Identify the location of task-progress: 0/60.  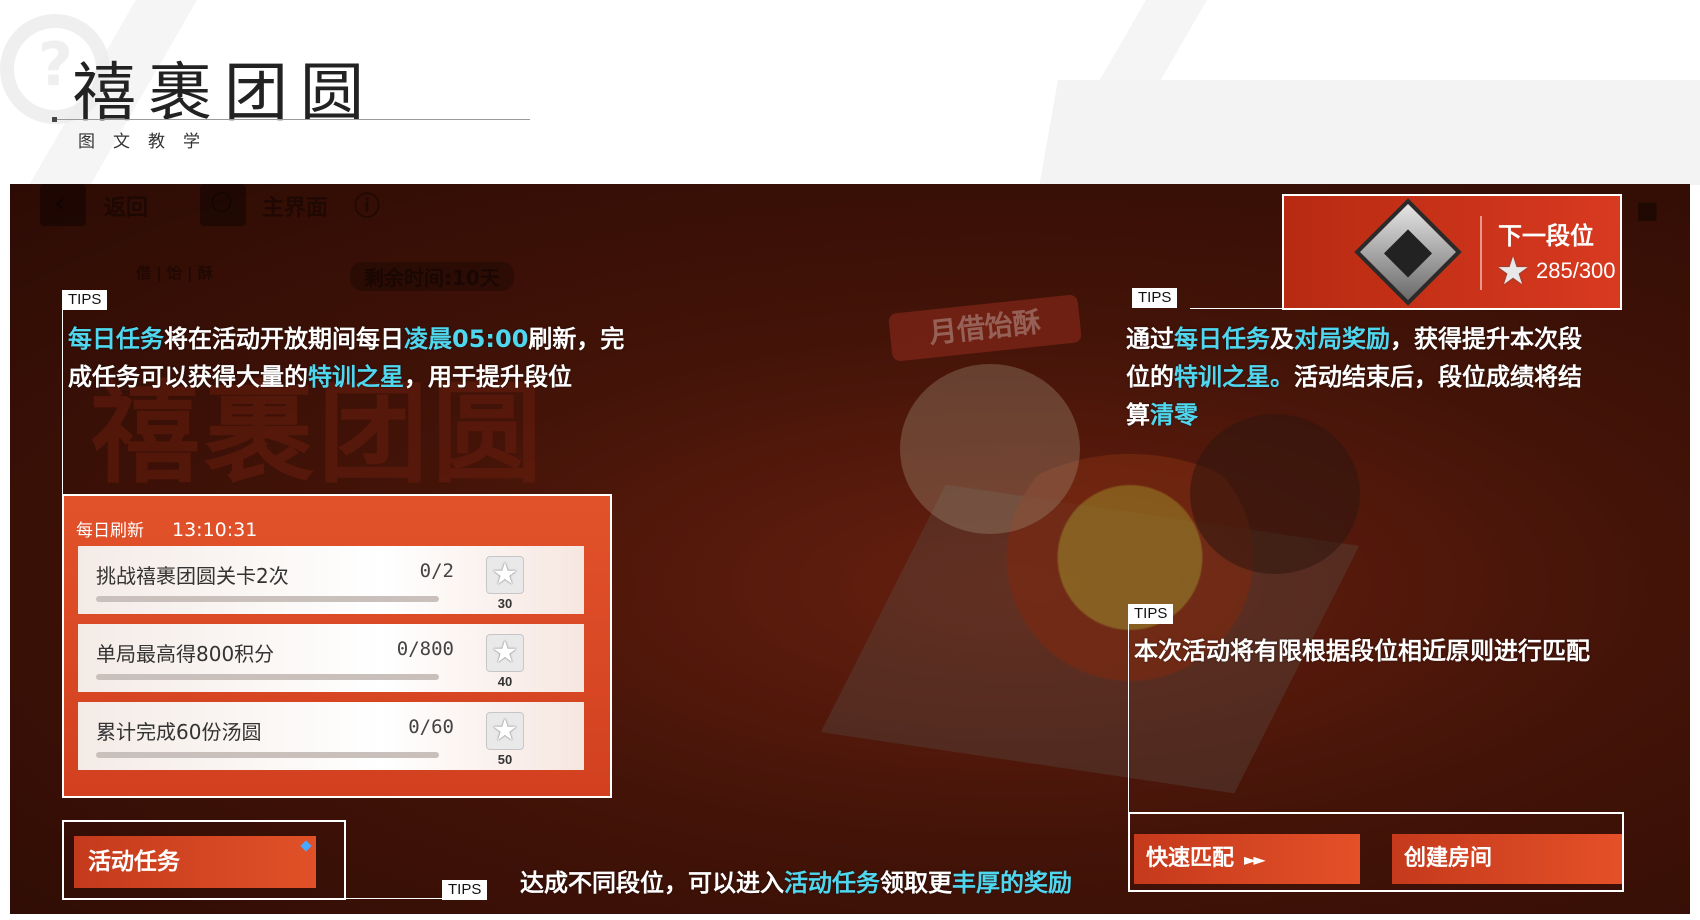
(431, 727).